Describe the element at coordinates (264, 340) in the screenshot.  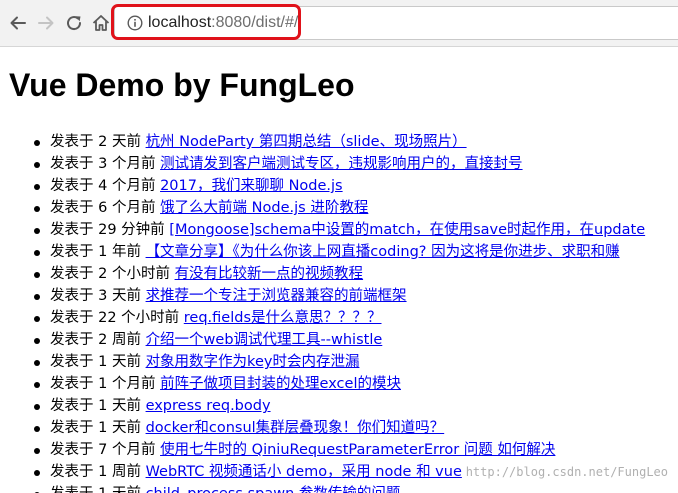
I see `topic-link: 介绍一个web调试代理工具--whistle` at that location.